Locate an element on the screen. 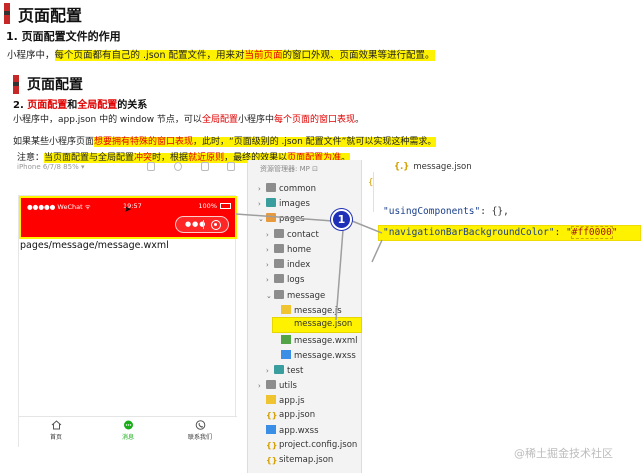 The image size is (641, 473). annotation-lines is located at coordinates (309, 267).